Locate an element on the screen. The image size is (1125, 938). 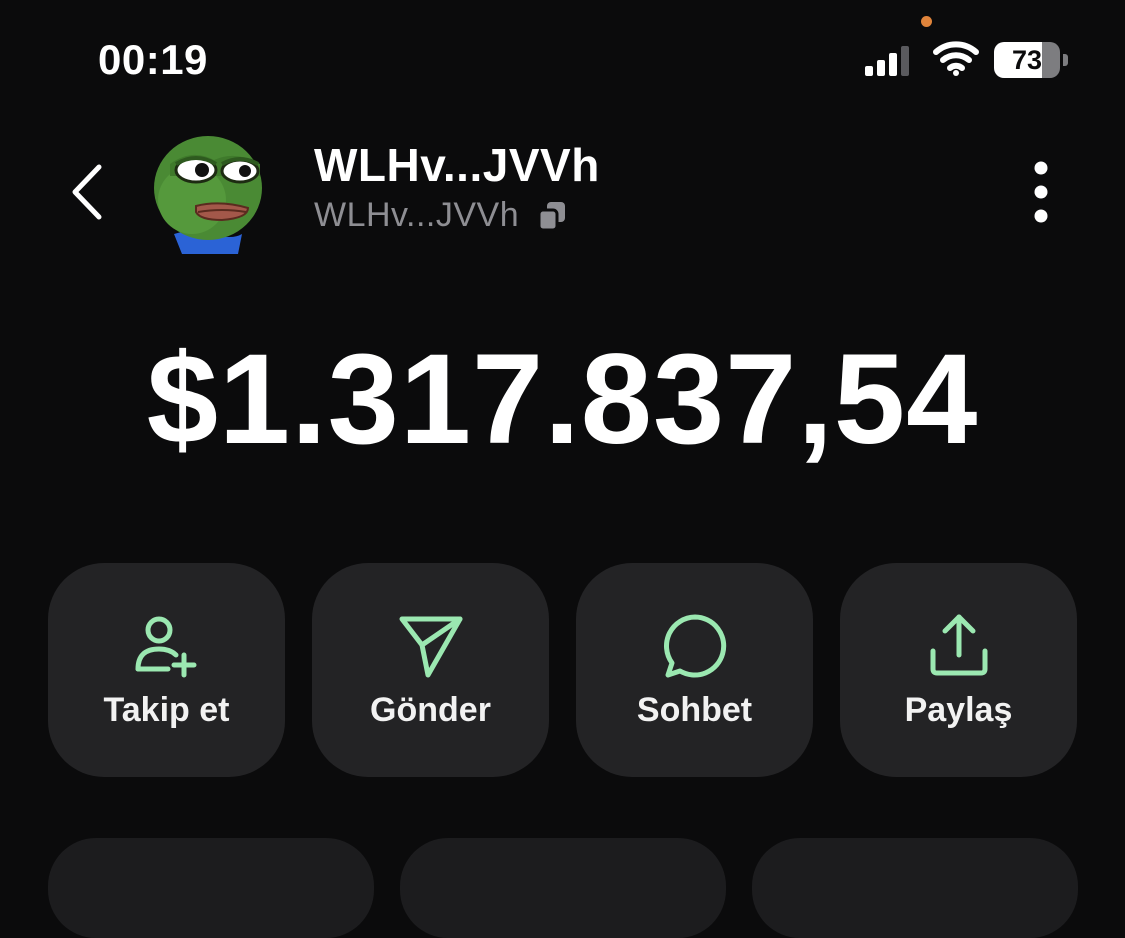
status-time: 00:19 is located at coordinates (153, 59).